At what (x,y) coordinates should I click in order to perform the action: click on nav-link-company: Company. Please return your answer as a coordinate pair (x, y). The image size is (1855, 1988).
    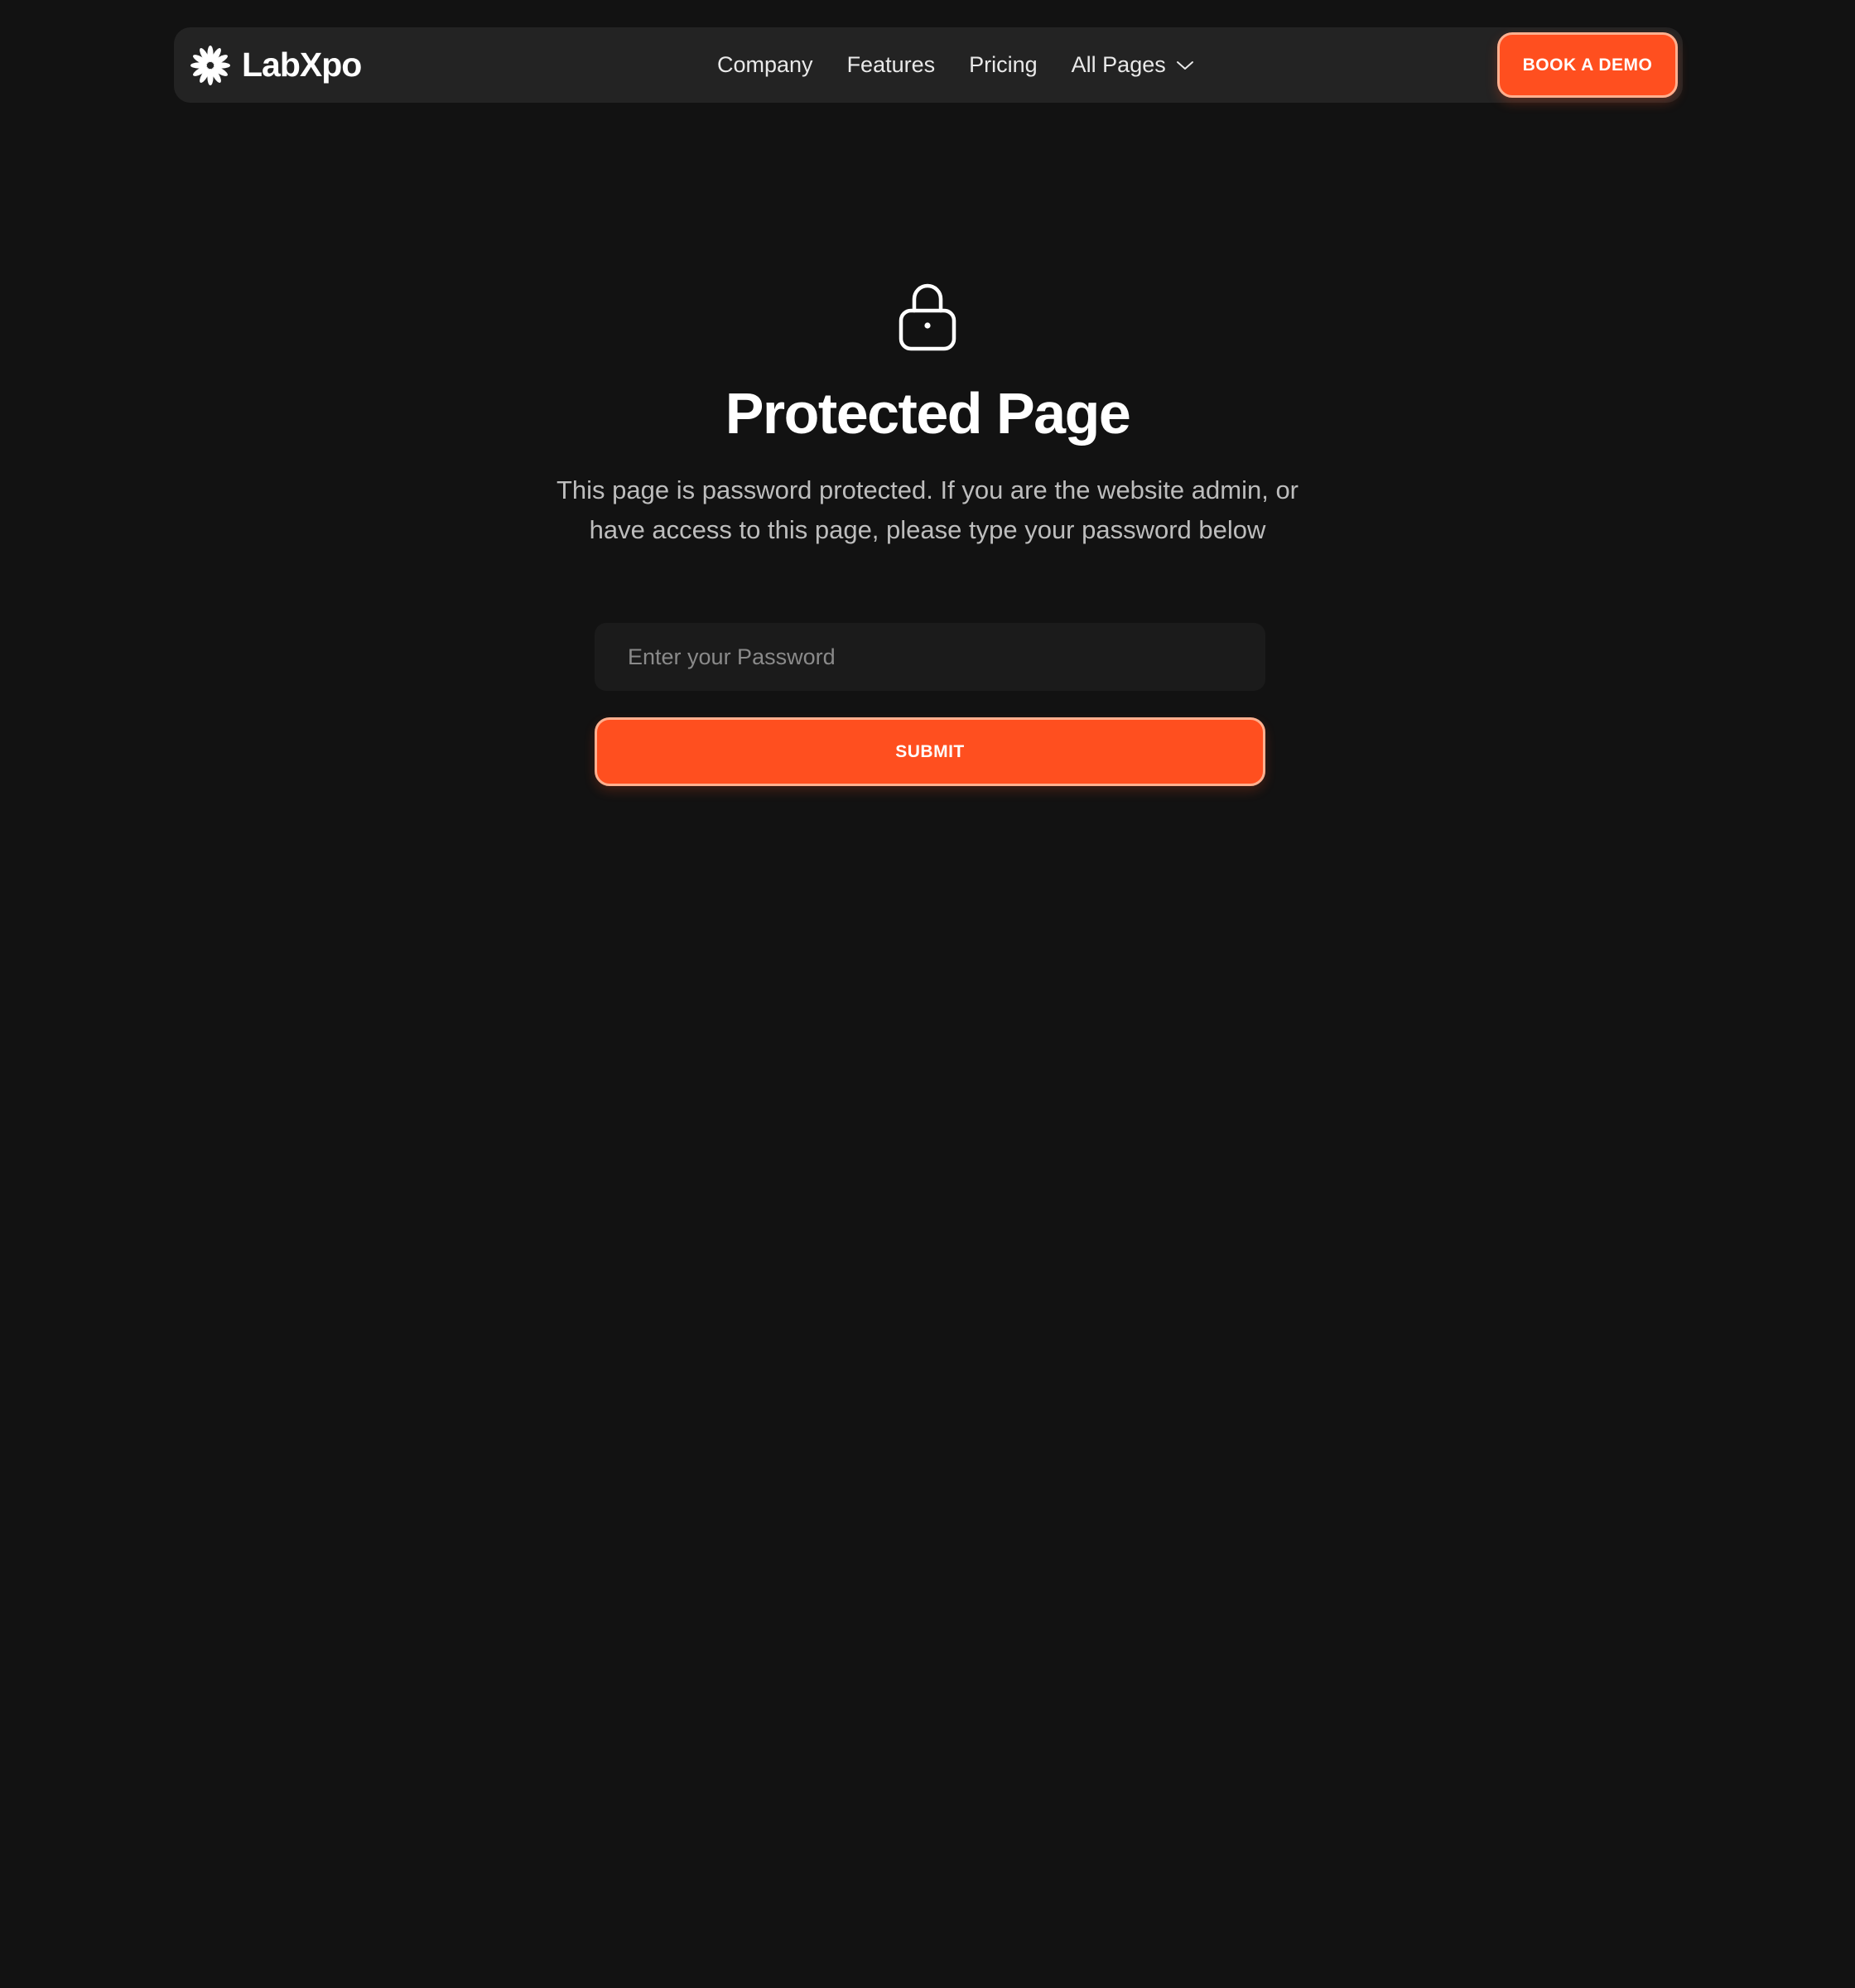
    Looking at the image, I should click on (765, 65).